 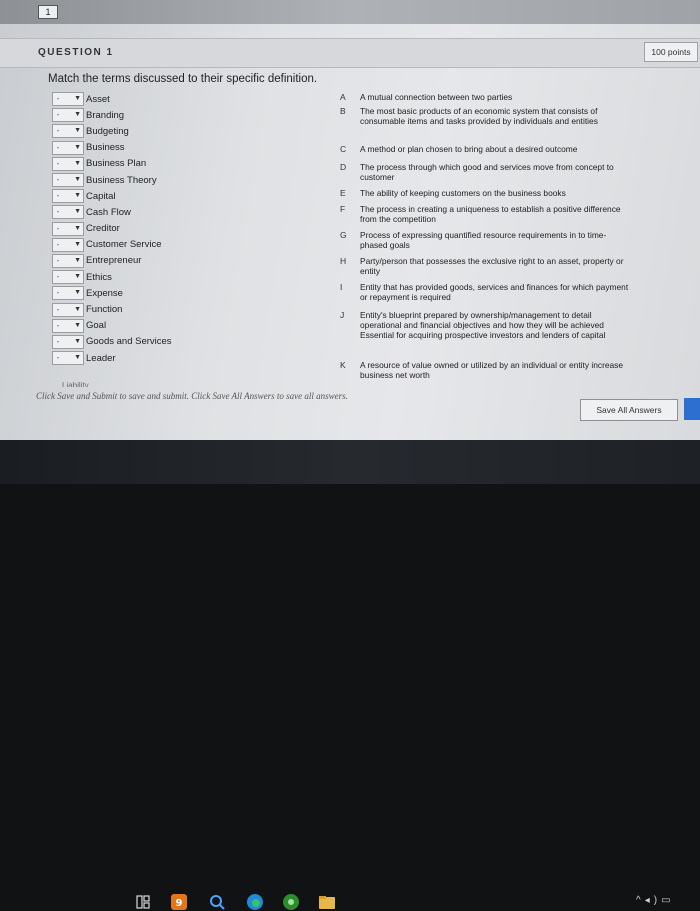 What do you see at coordinates (129, 342) in the screenshot?
I see `term-label: Goods and Services` at bounding box center [129, 342].